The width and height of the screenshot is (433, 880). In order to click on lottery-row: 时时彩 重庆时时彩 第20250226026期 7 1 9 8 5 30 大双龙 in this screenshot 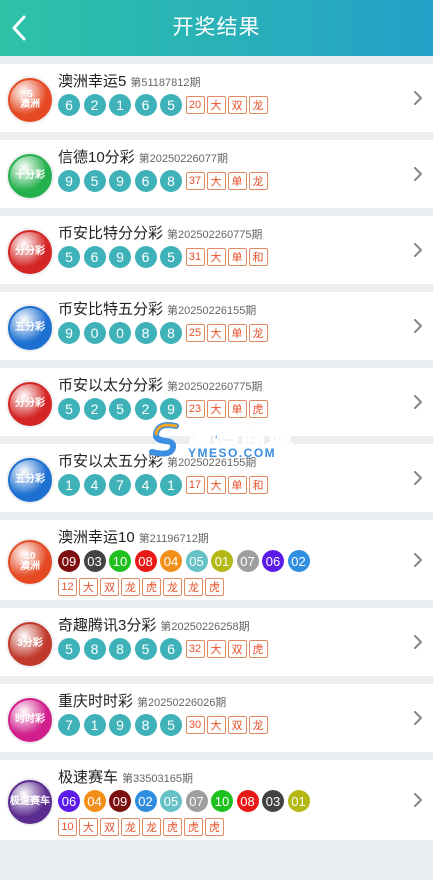, I will do `click(216, 718)`.